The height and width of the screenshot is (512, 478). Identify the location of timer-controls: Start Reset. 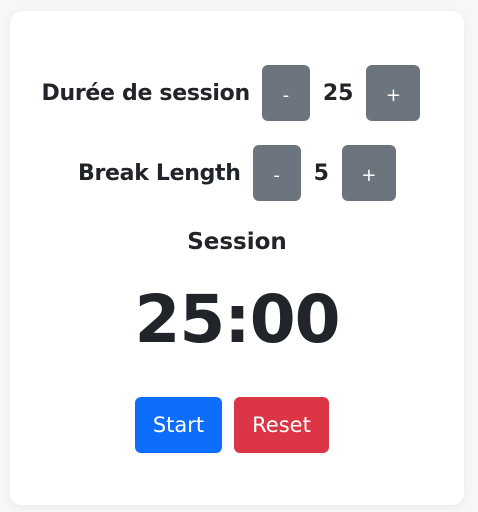
(237, 425).